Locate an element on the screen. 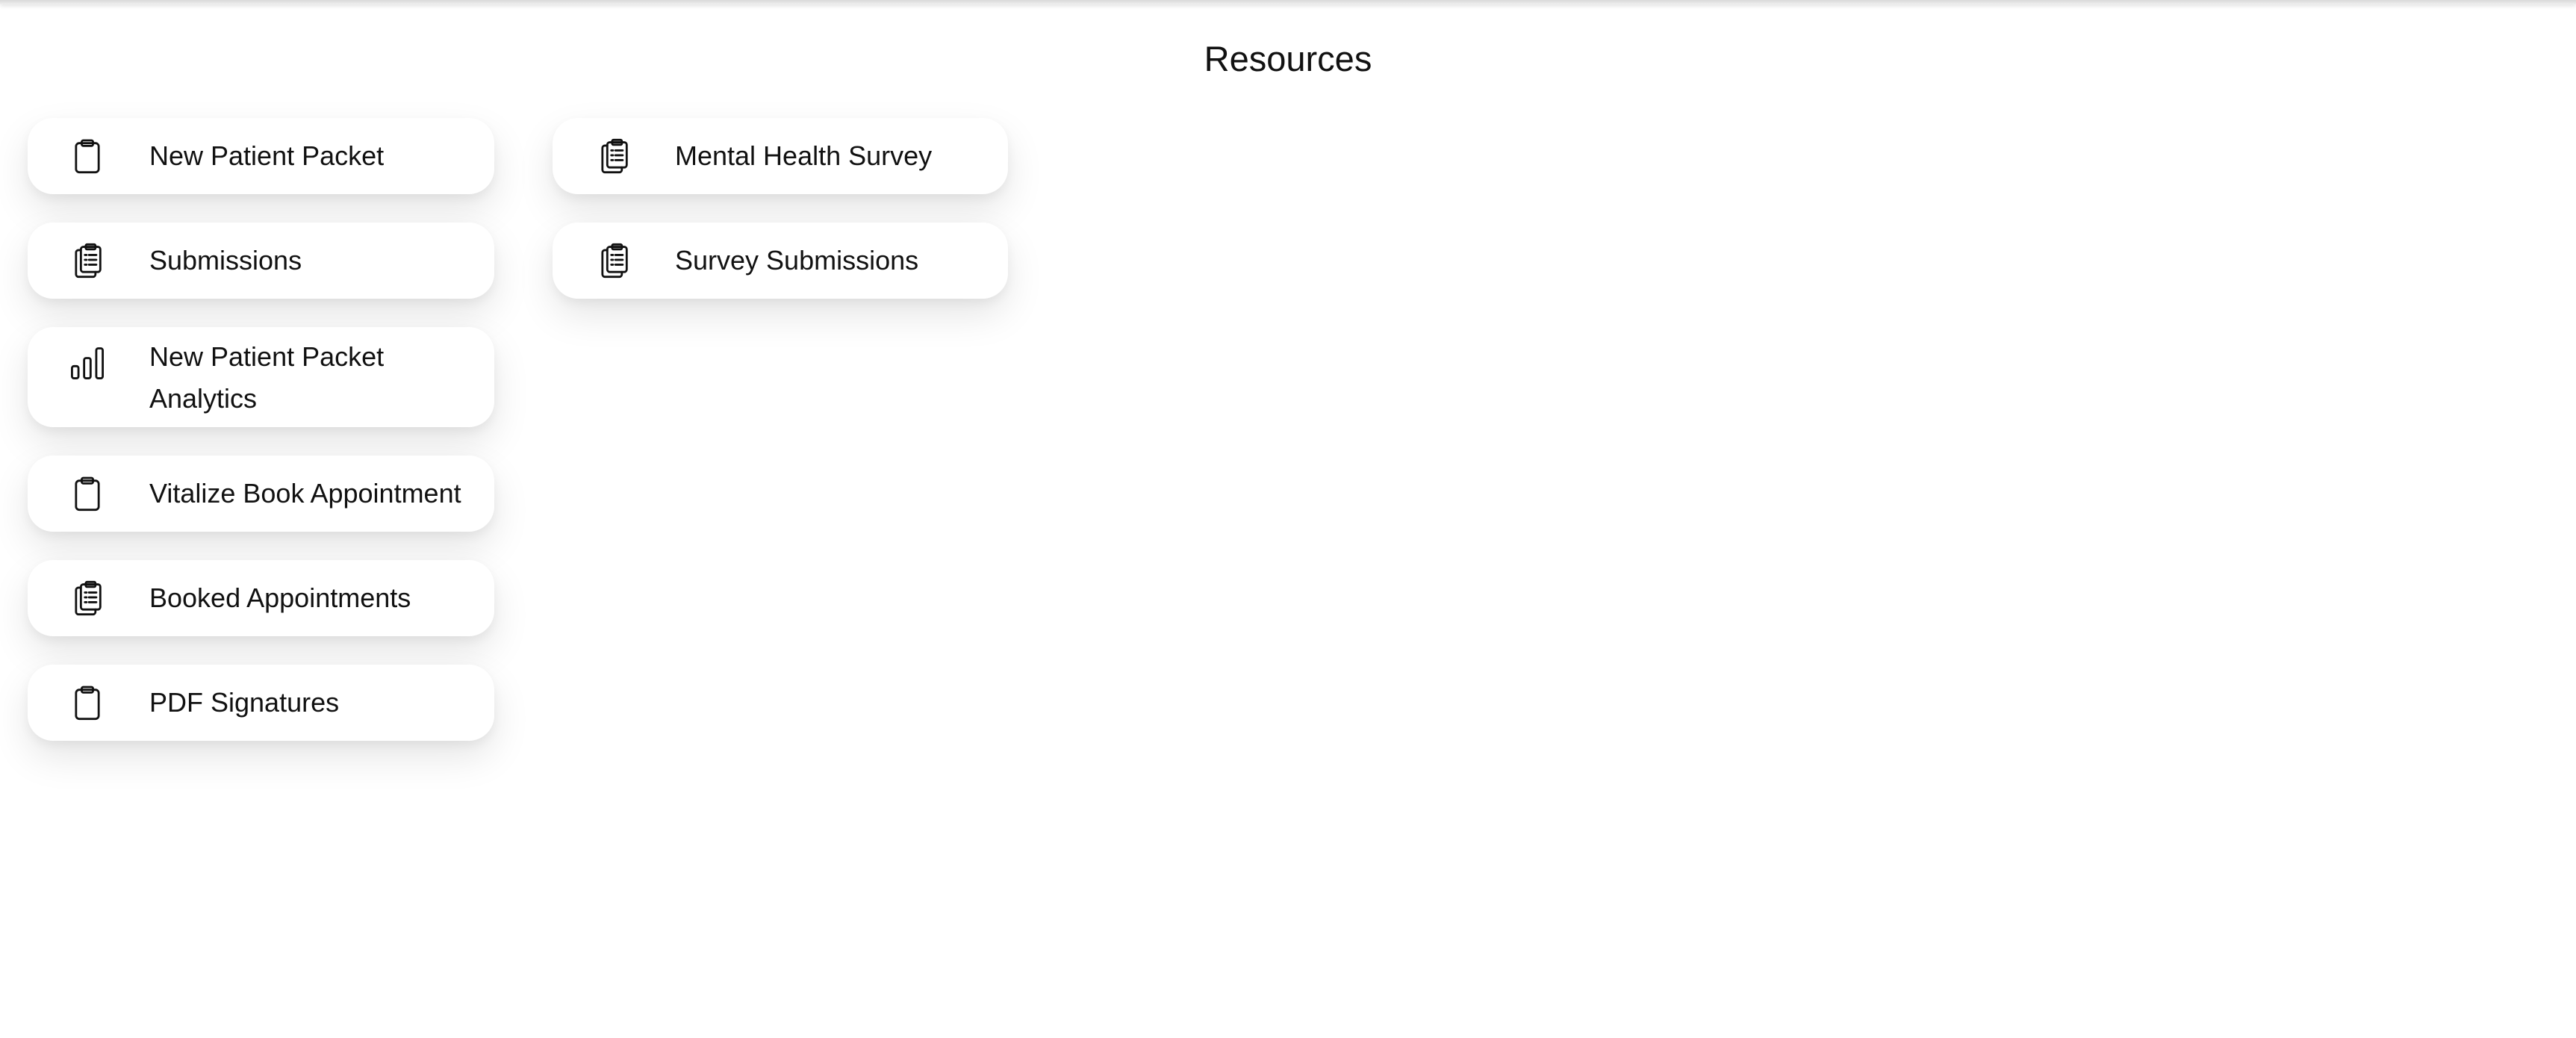 Image resolution: width=2576 pixels, height=1038 pixels. resource-label: New Patient Packet Analytics is located at coordinates (267, 377).